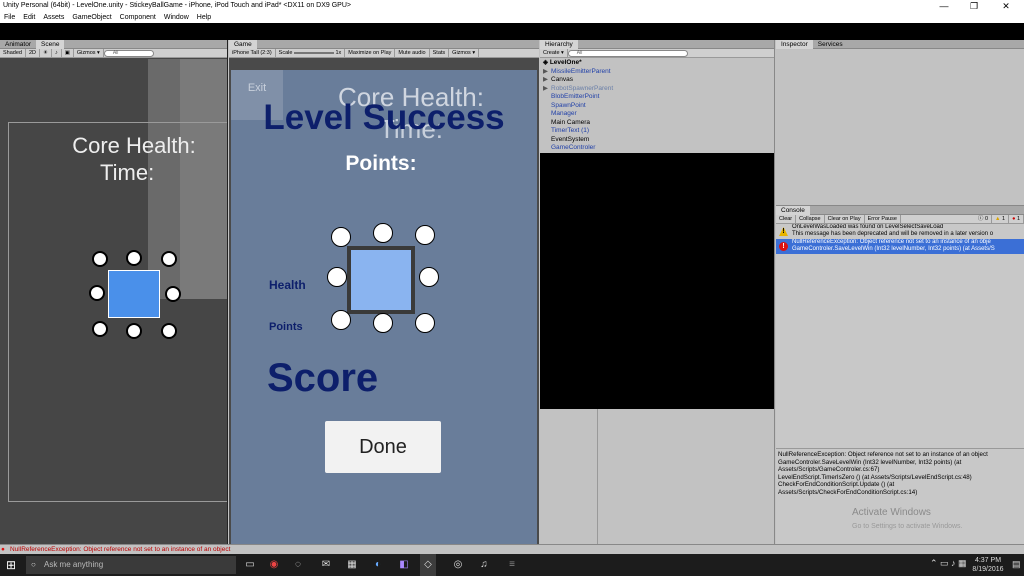  I want to click on selected-sprite, so click(134, 294).